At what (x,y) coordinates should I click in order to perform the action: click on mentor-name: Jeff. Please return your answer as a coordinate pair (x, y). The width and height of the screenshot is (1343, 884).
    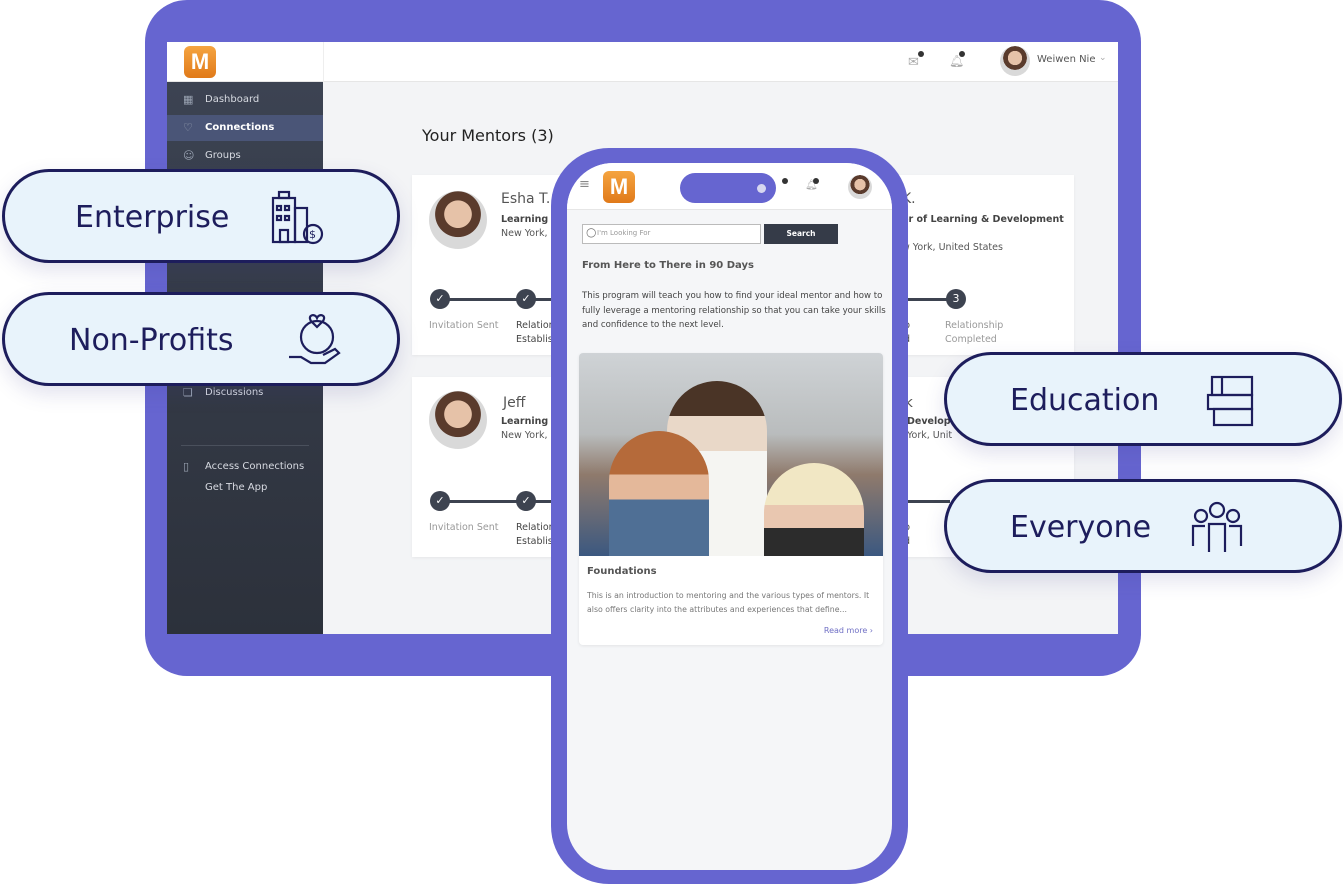
    Looking at the image, I should click on (514, 403).